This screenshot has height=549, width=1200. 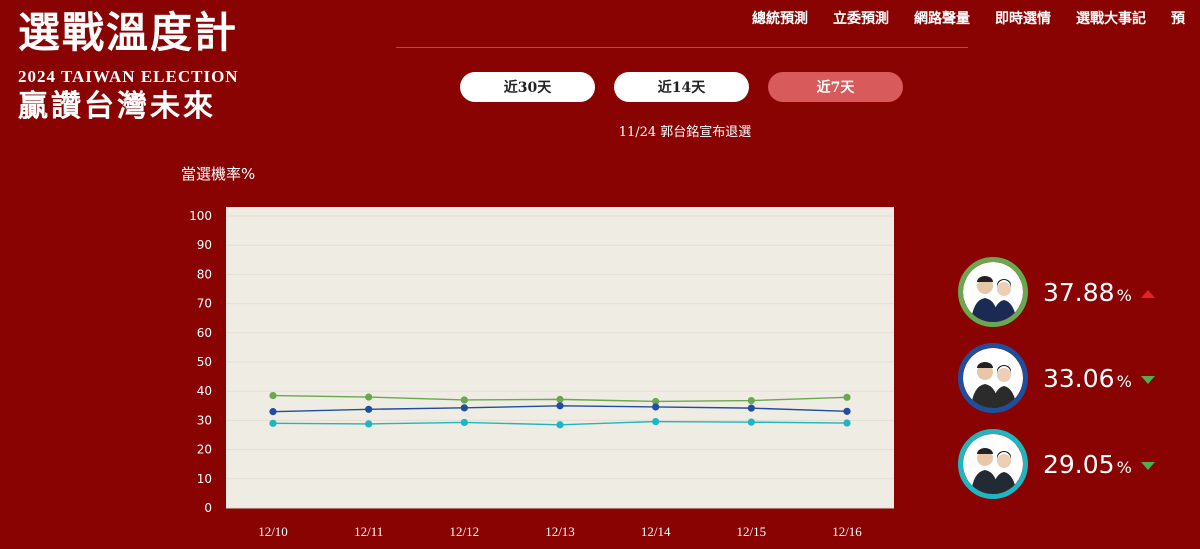 I want to click on logo-title: 選戰溫度計, so click(x=128, y=32).